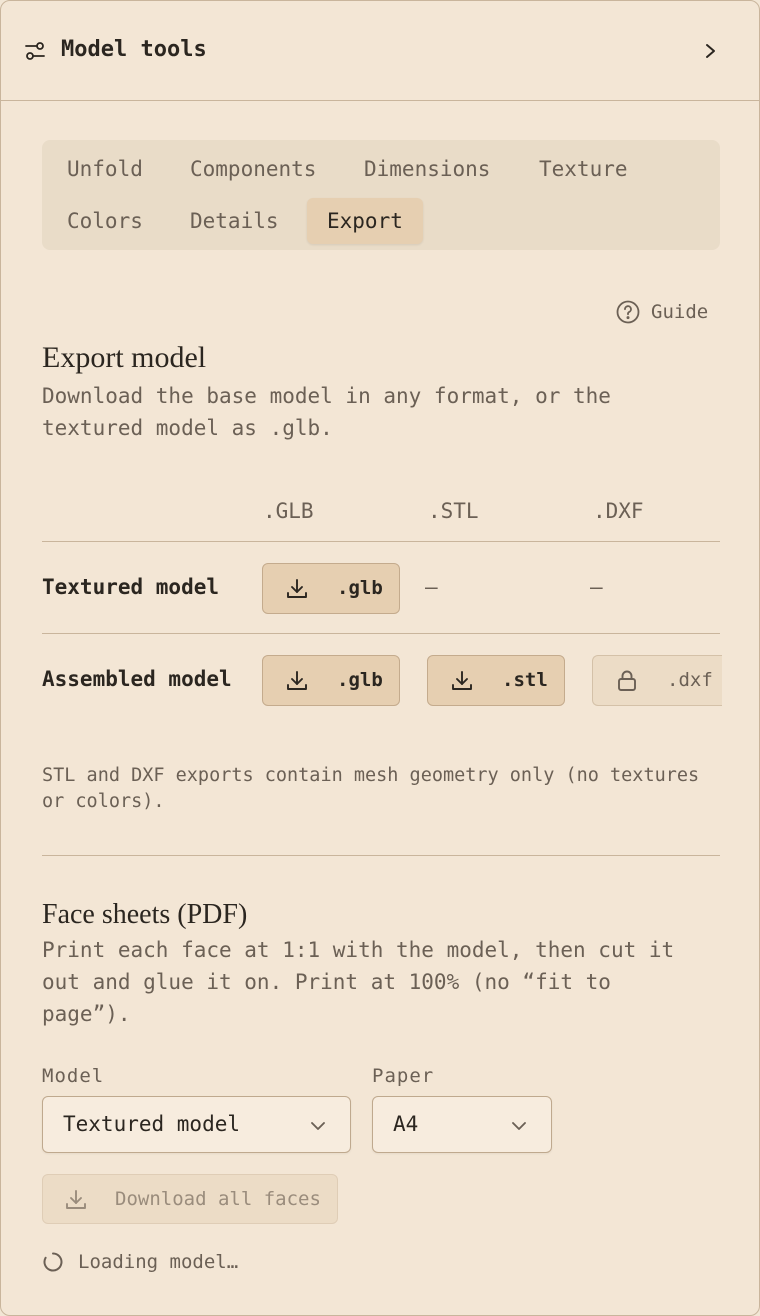  I want to click on download-all-faces-button: Download all faces, so click(190, 1199).